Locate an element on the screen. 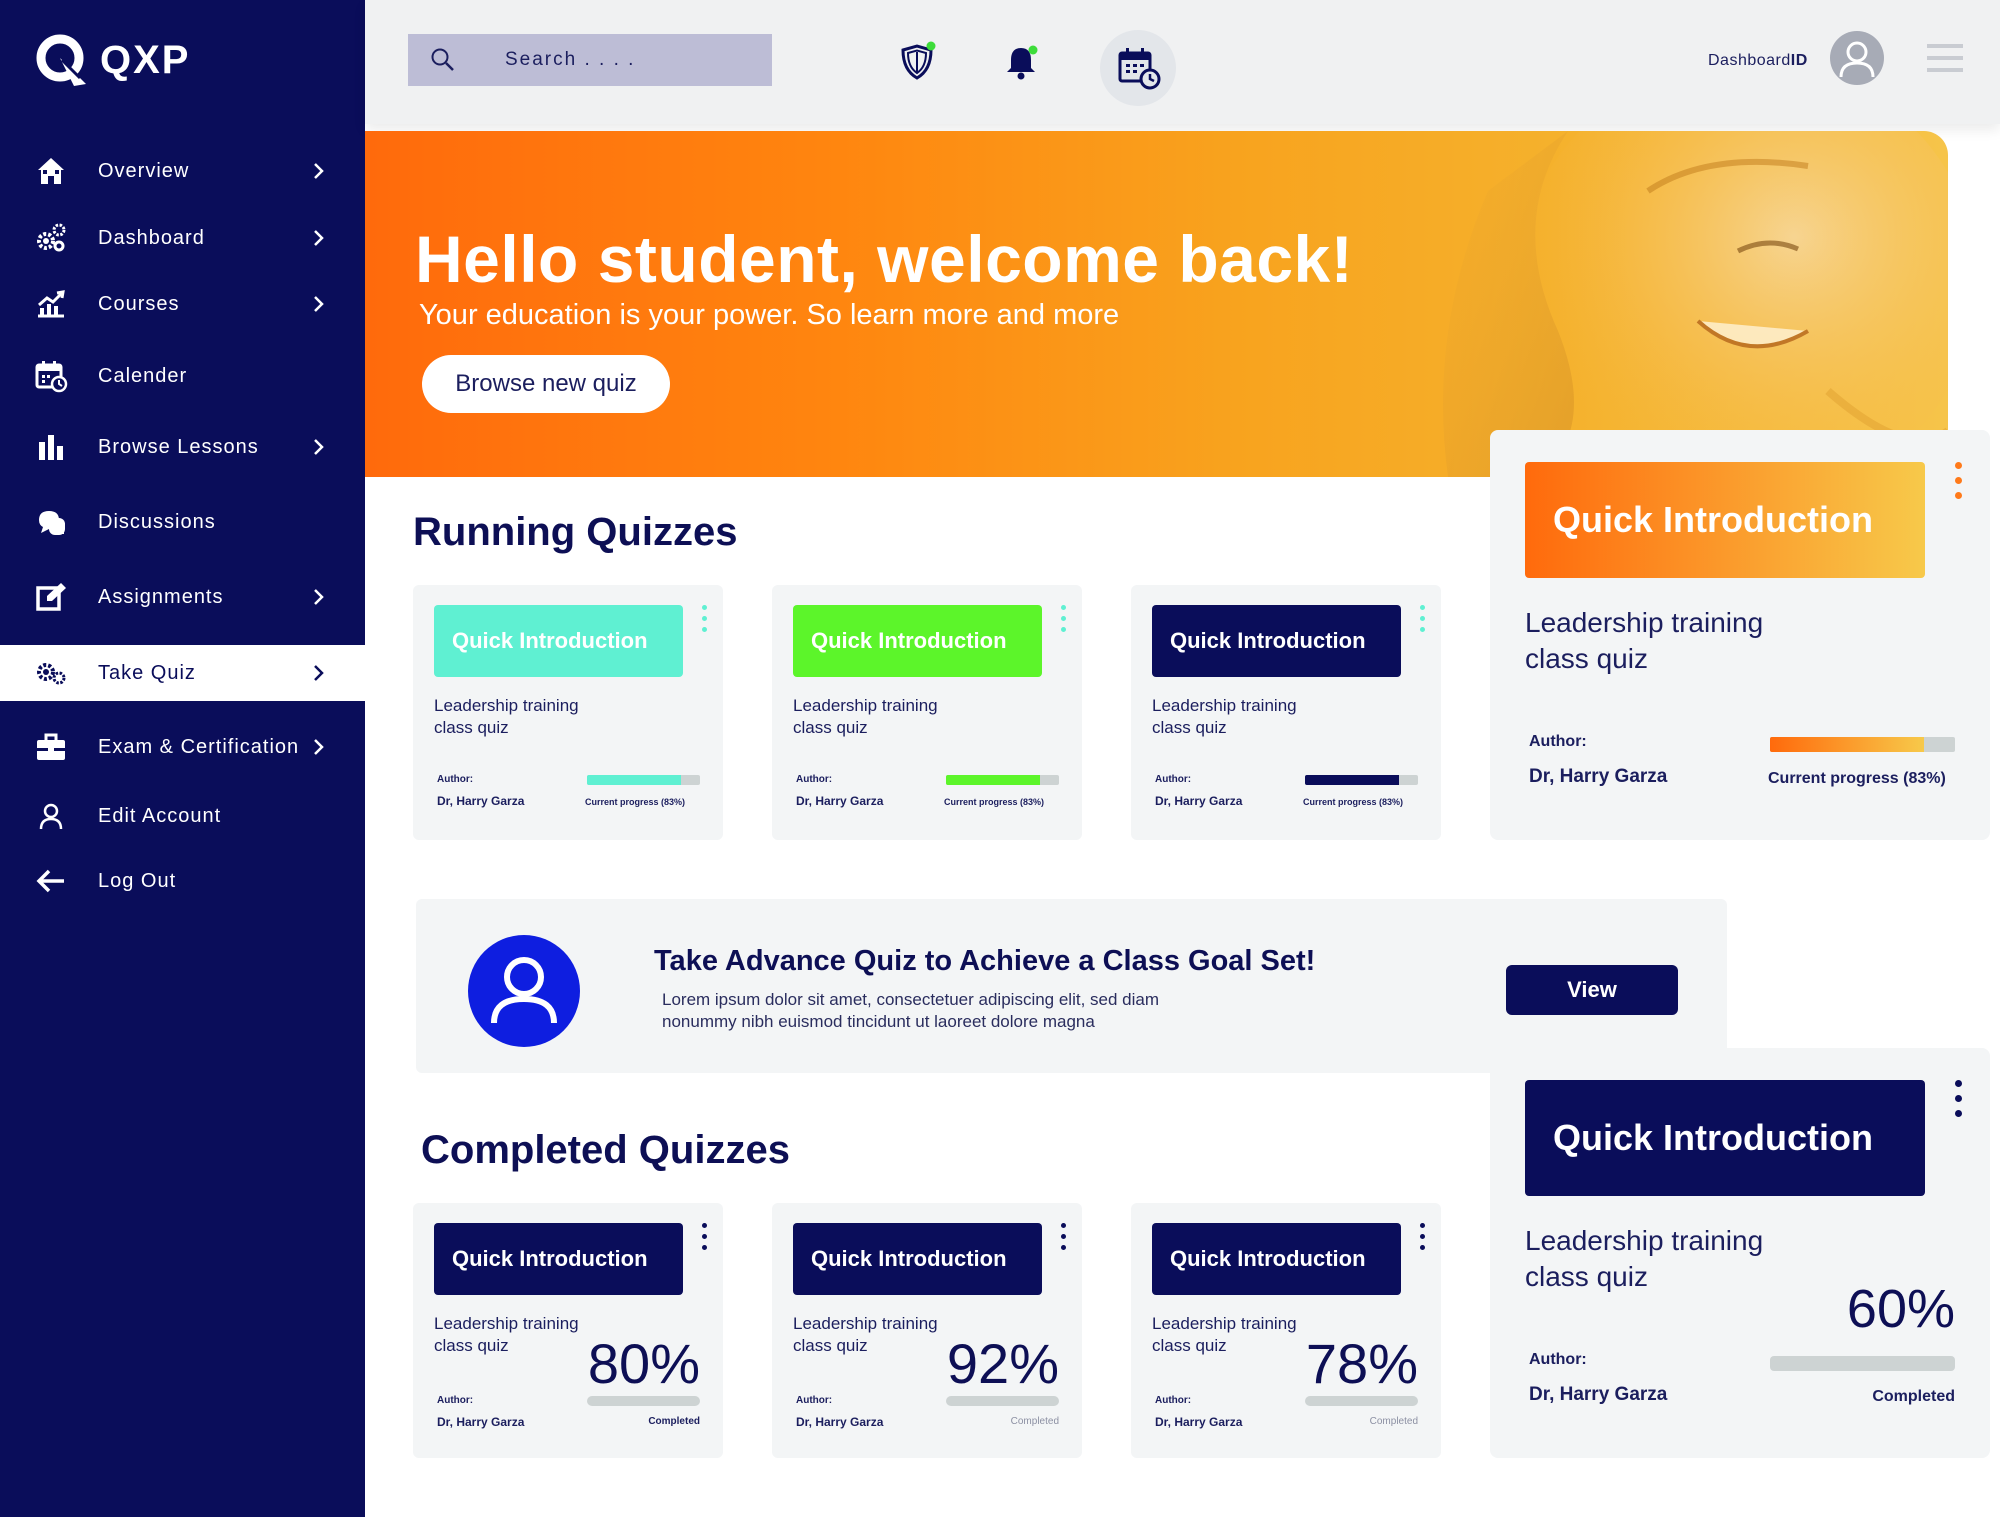 This screenshot has width=2000, height=1517. dashboard-id: ID is located at coordinates (1799, 60).